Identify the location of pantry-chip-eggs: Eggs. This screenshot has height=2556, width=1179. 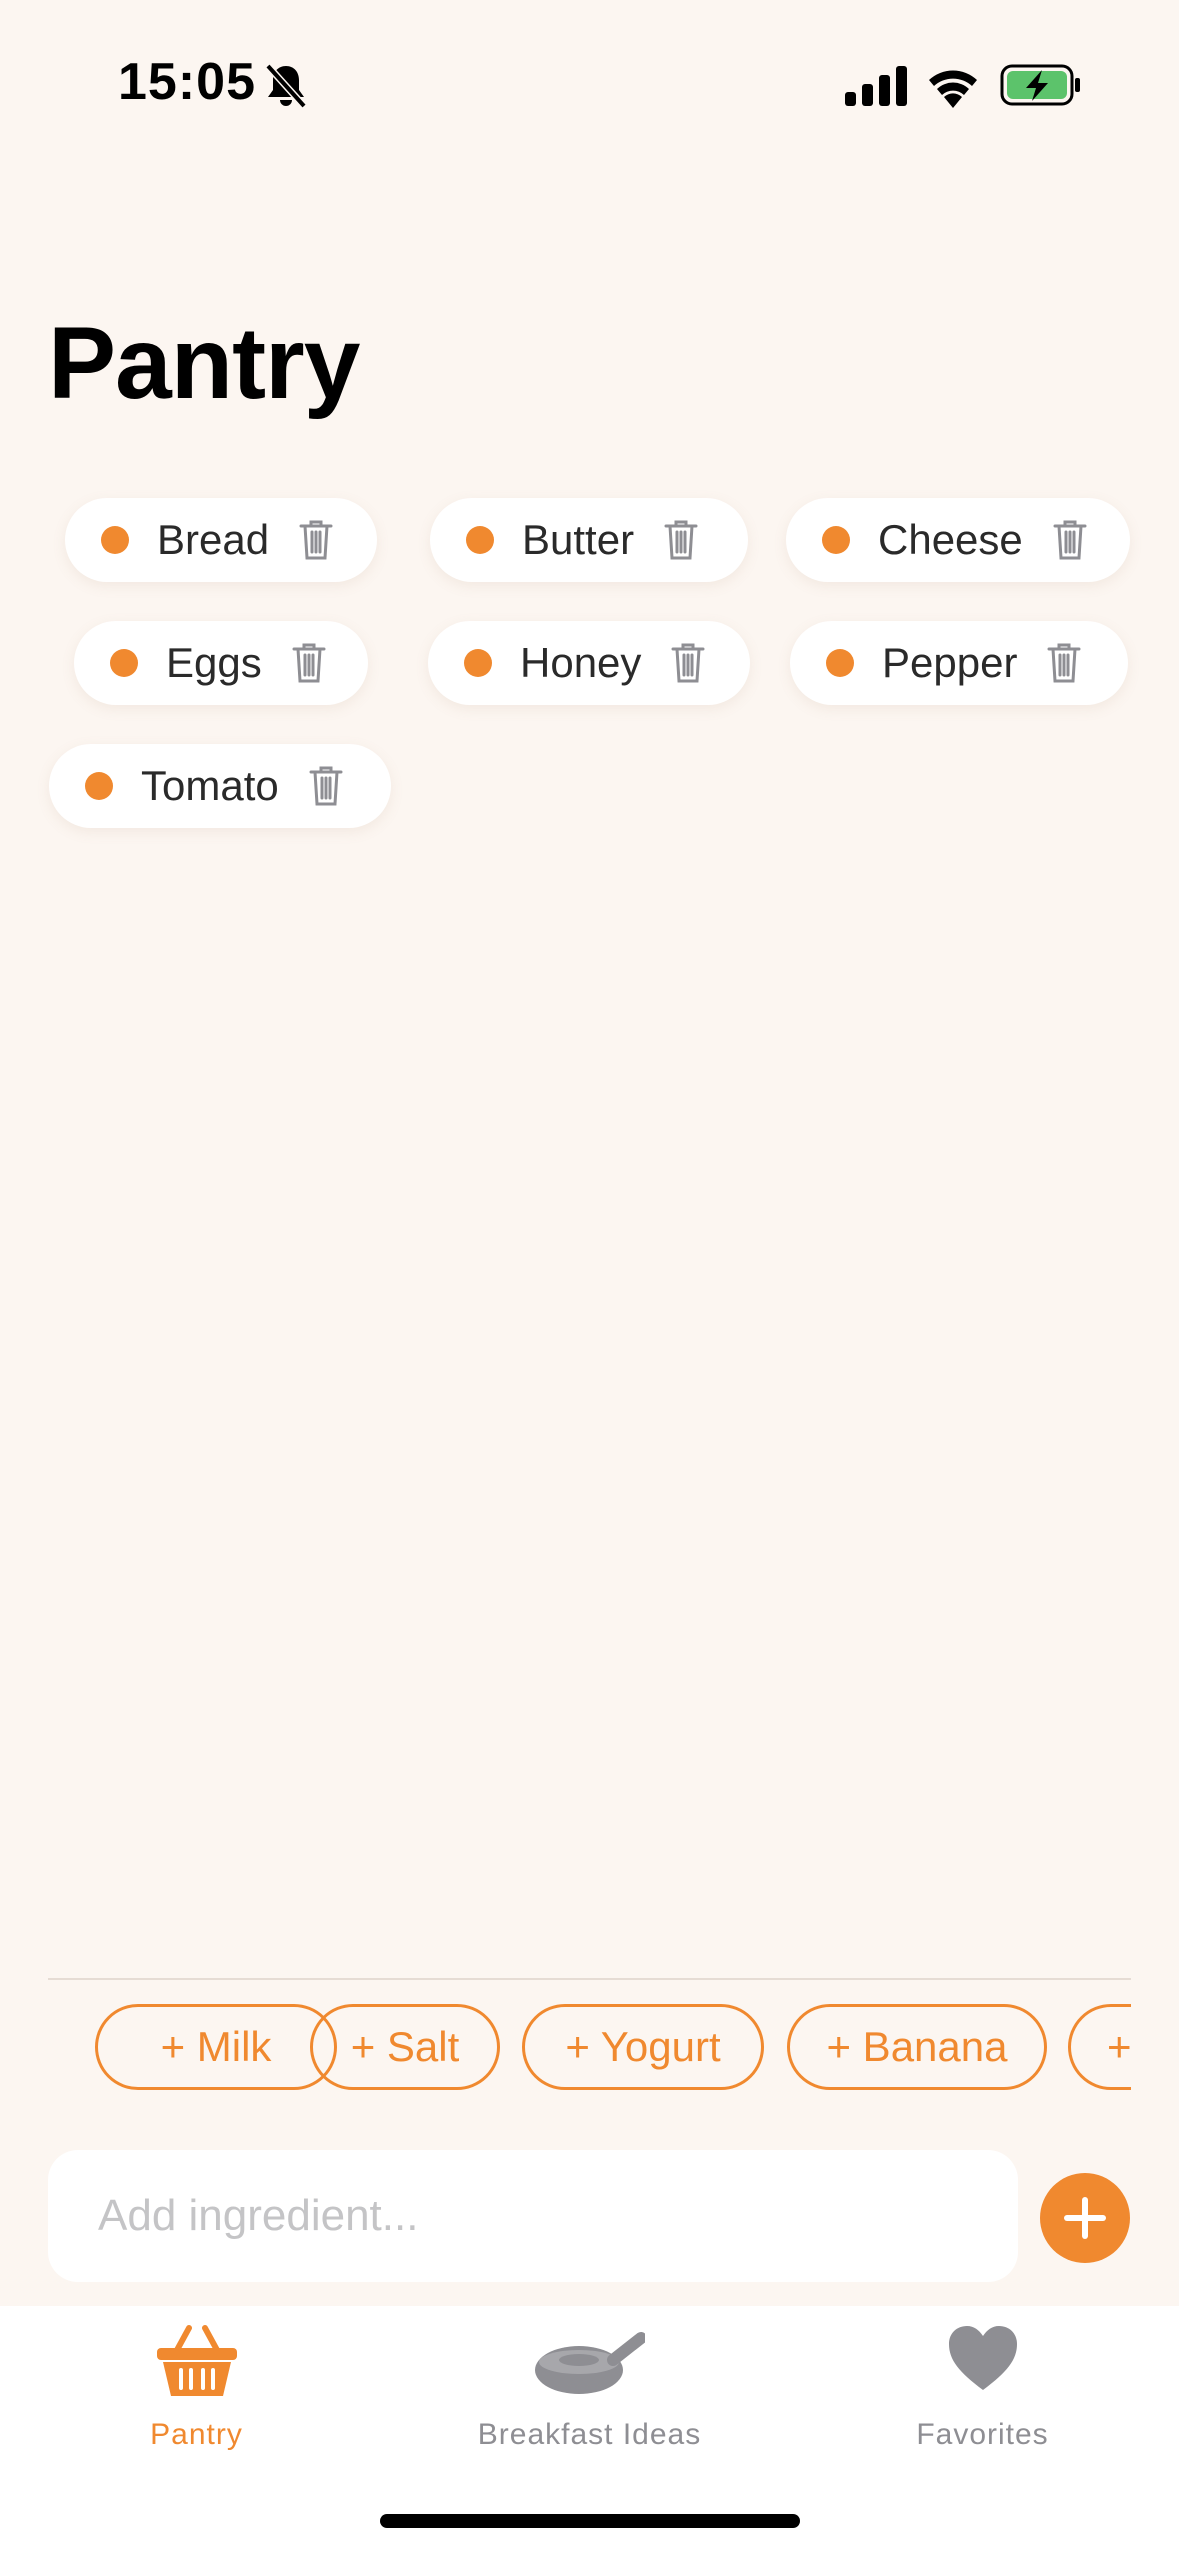
(221, 663).